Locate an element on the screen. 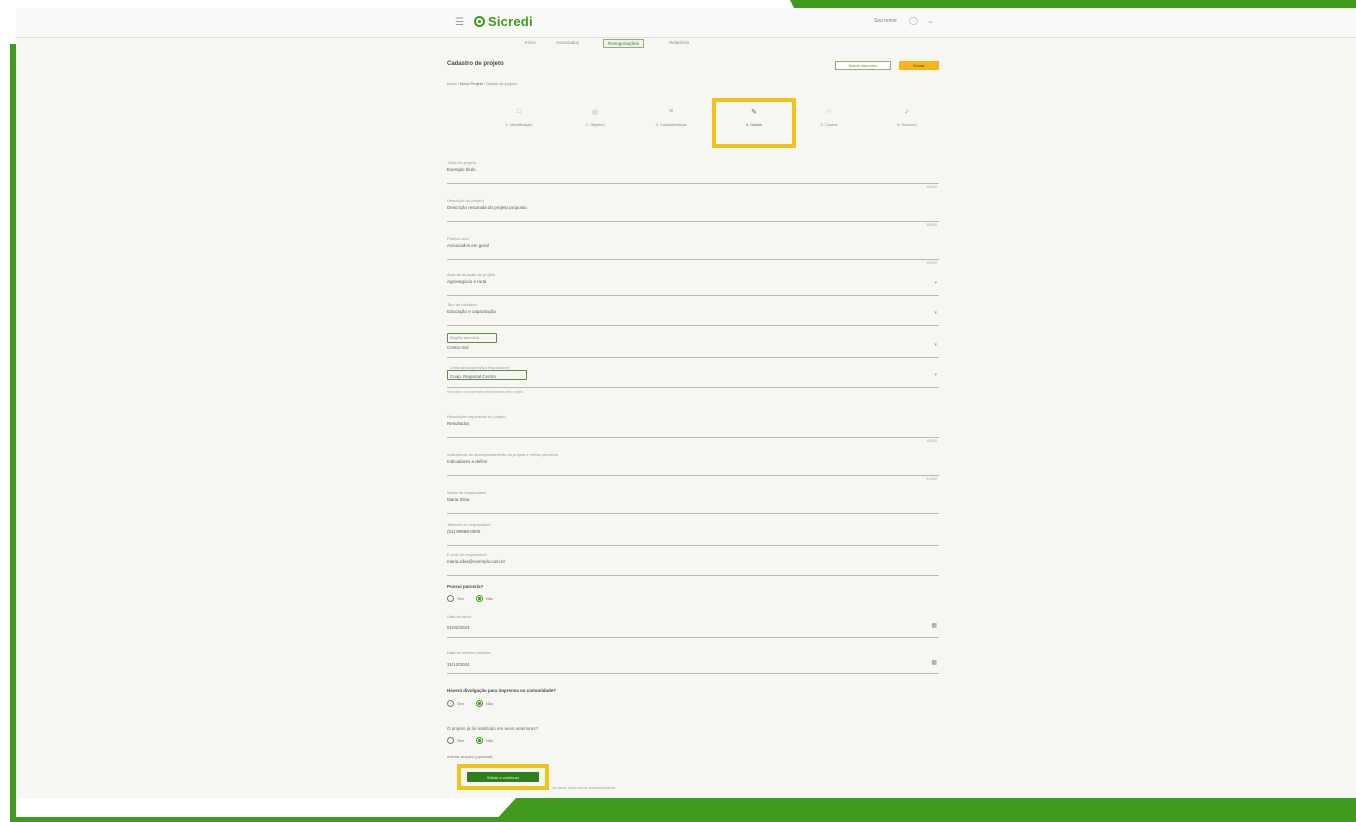 This screenshot has height=822, width=1356. breadcrumb: Início / Novo Projeto / Dados do projeto is located at coordinates (482, 83).